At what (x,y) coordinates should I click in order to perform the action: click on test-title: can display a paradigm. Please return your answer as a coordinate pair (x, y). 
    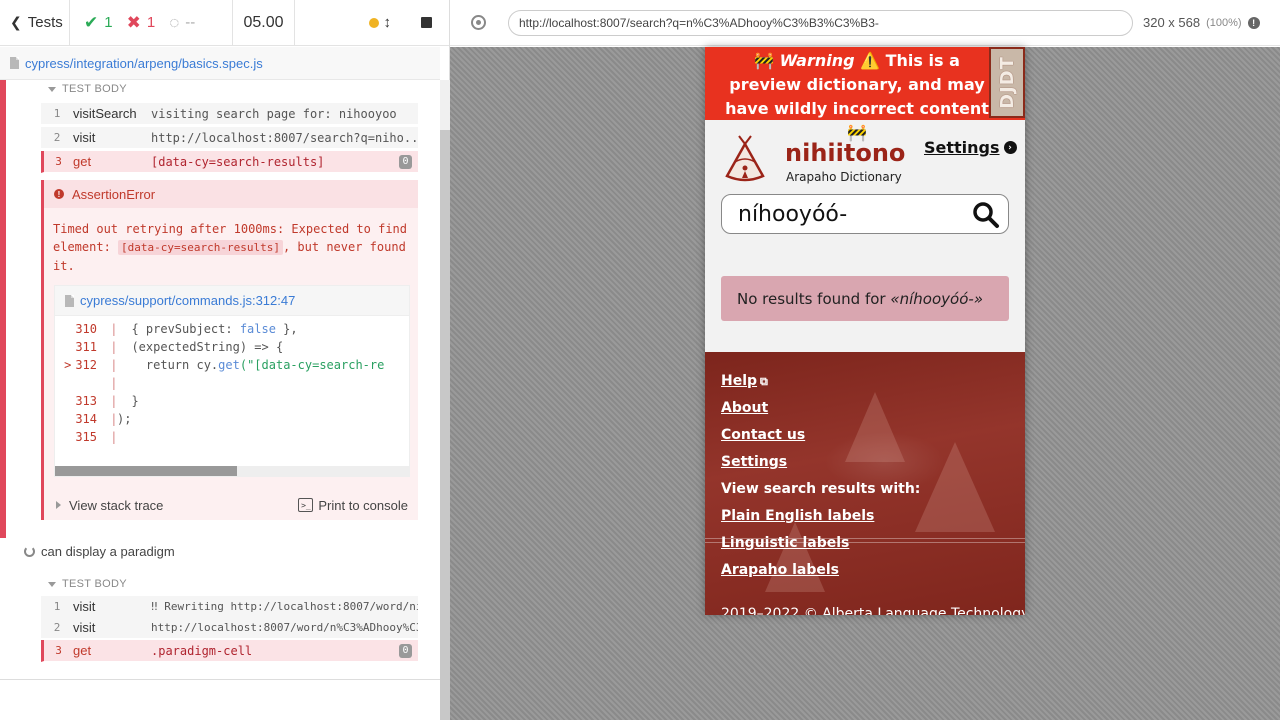
    Looking at the image, I should click on (99, 551).